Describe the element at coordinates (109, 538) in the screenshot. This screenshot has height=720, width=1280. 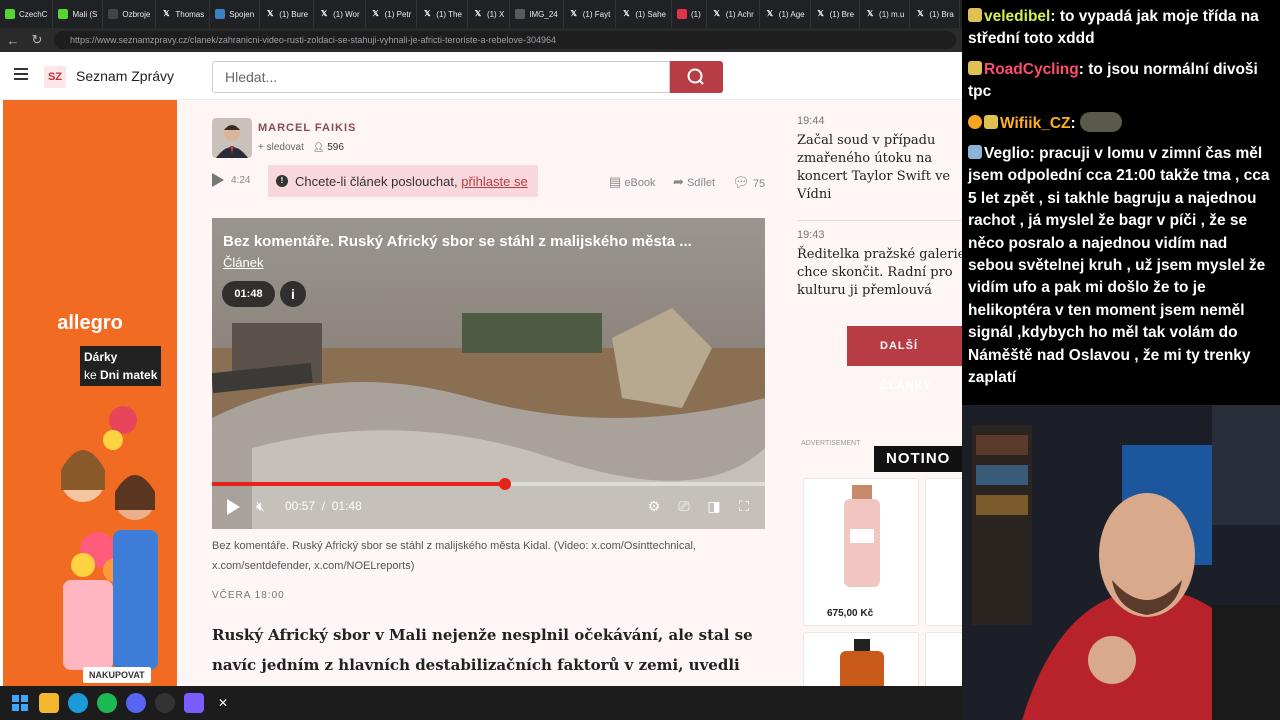
I see `ad-image` at that location.